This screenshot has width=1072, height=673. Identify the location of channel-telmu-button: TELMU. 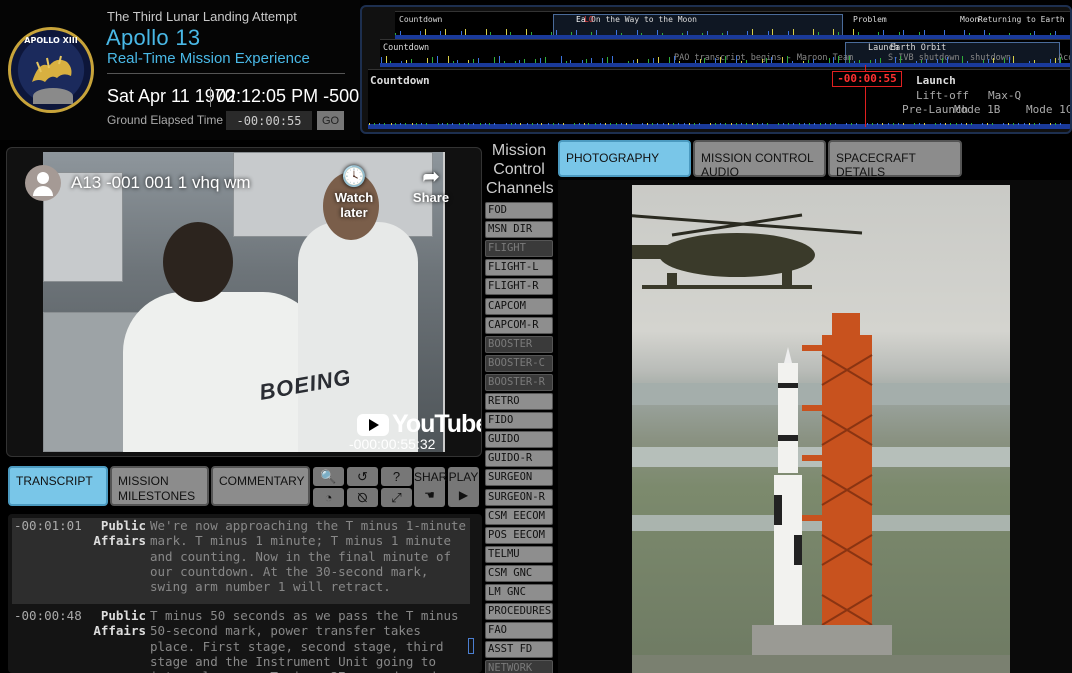
(519, 554).